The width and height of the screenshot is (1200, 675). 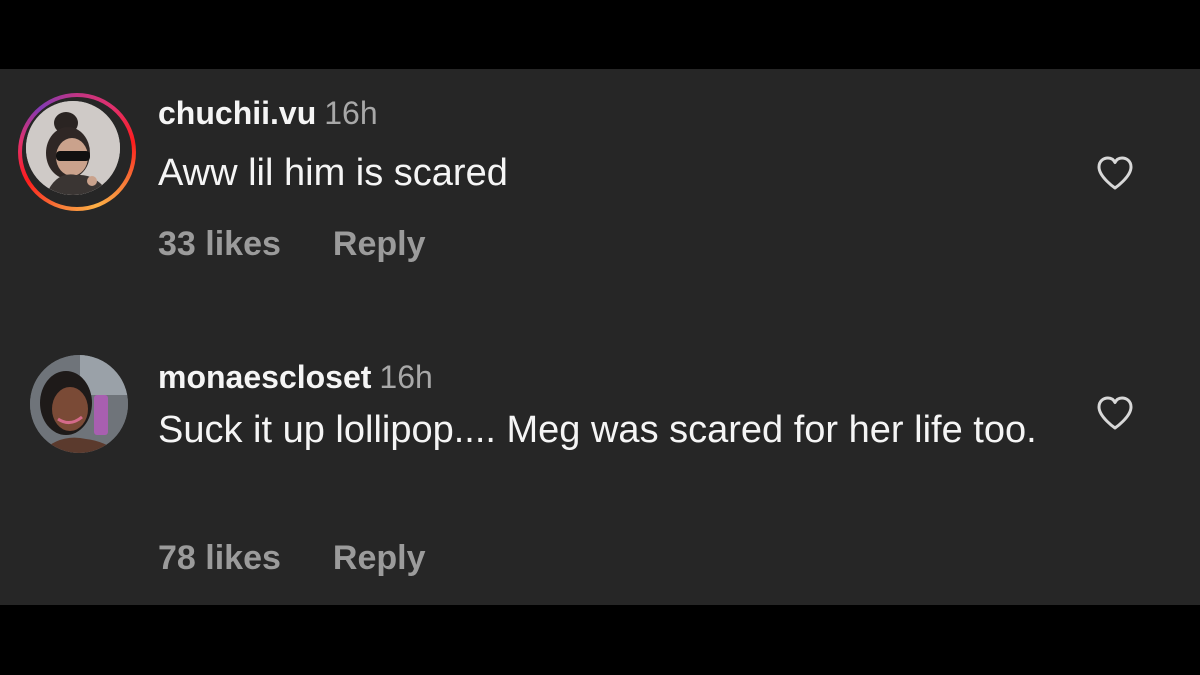 What do you see at coordinates (264, 377) in the screenshot?
I see `username: monaescloset` at bounding box center [264, 377].